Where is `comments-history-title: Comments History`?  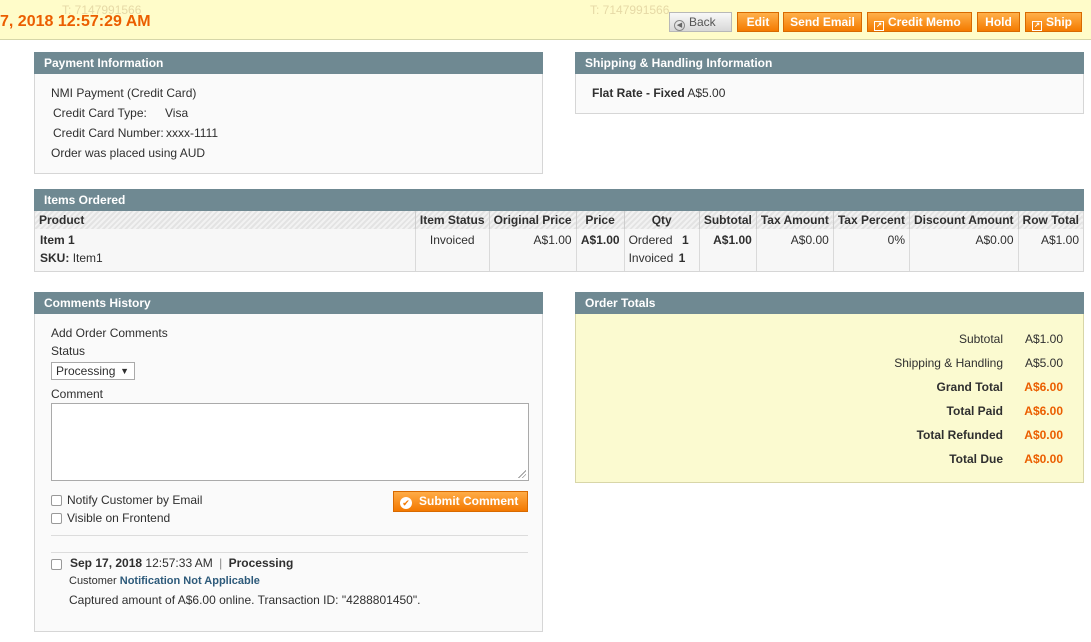 comments-history-title: Comments History is located at coordinates (288, 303).